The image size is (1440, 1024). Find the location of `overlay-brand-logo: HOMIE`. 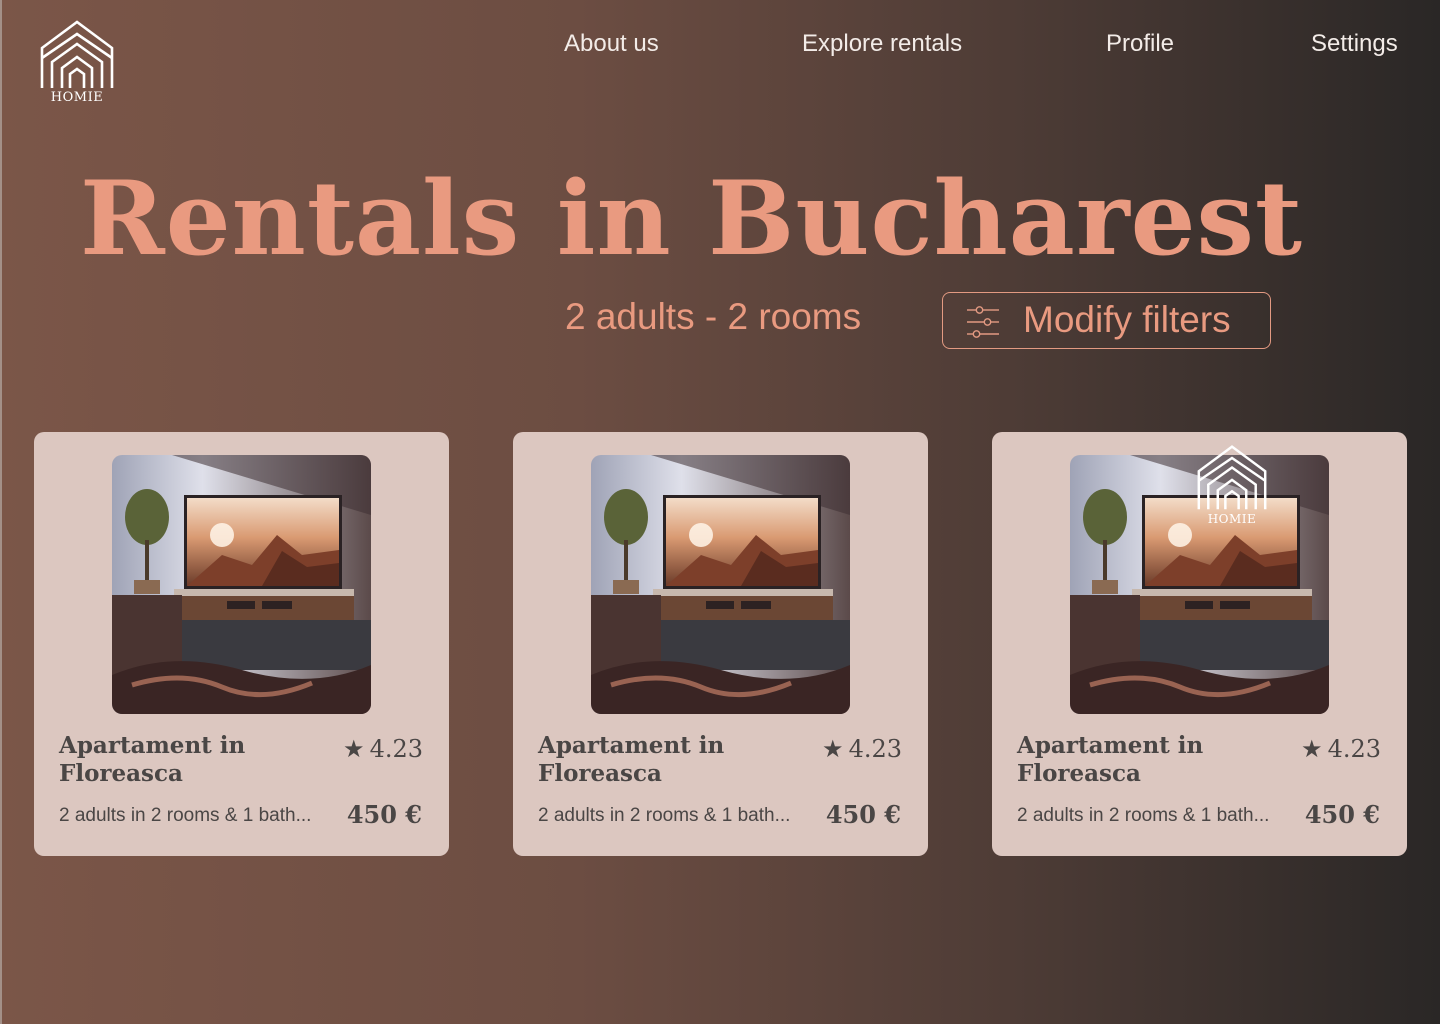

overlay-brand-logo: HOMIE is located at coordinates (1232, 486).